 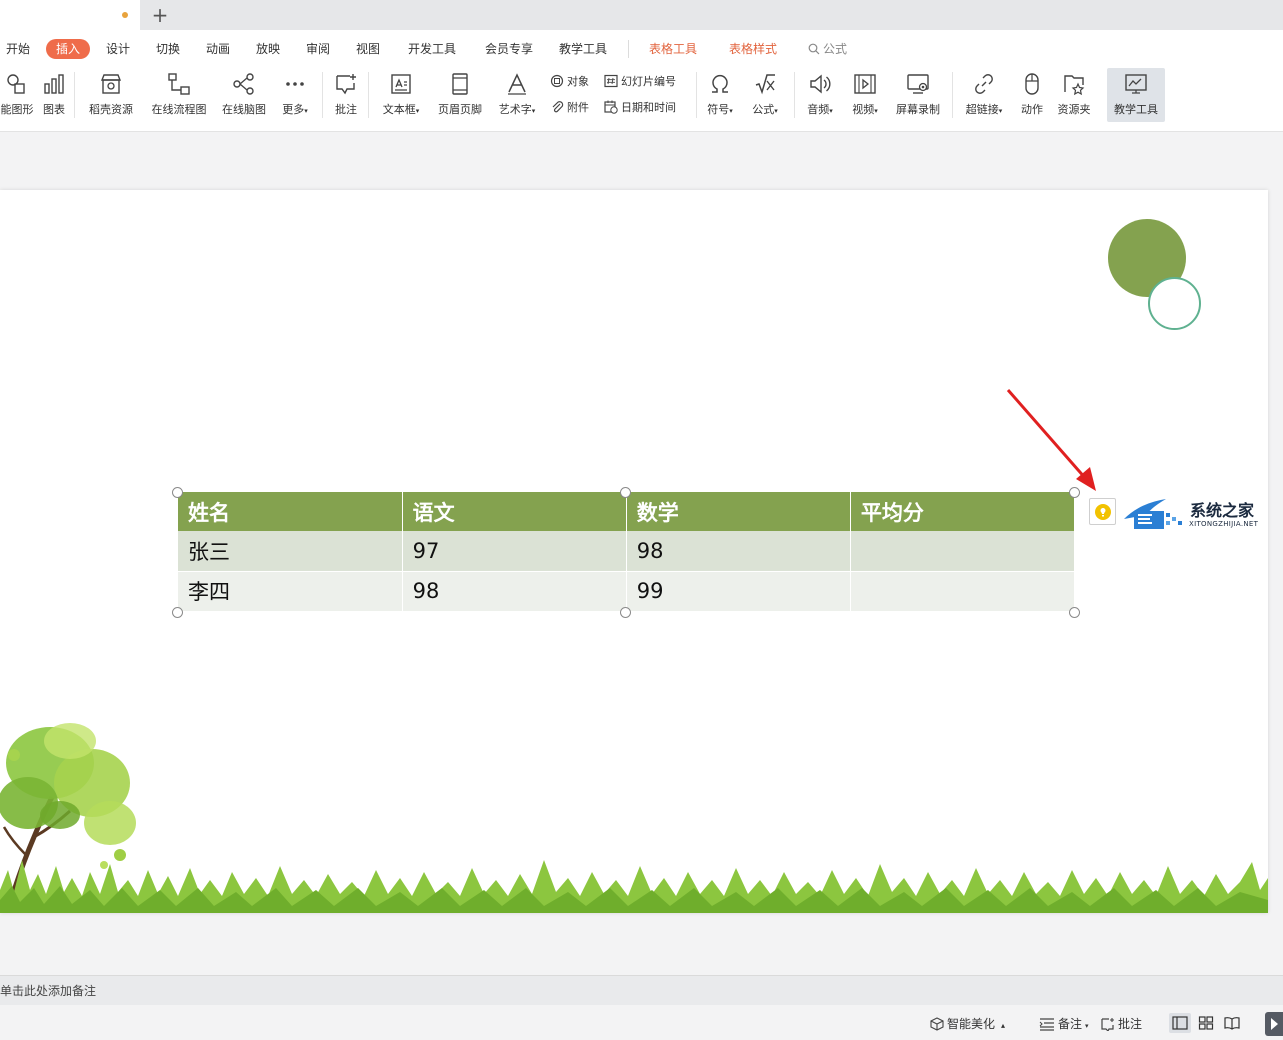 I want to click on tab-transition: 切换, so click(x=168, y=49).